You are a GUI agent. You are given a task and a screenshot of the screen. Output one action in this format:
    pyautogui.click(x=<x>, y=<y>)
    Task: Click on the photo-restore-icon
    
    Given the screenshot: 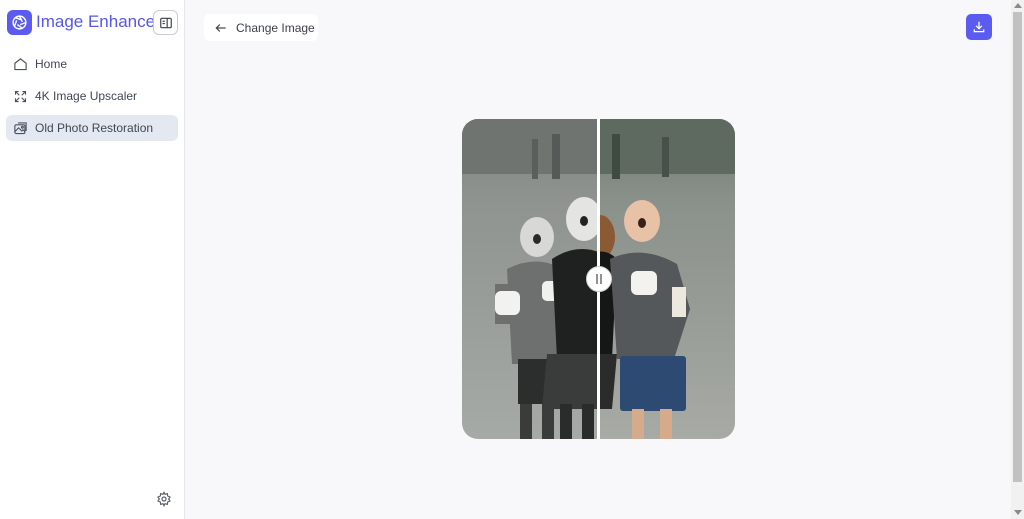 What is the action you would take?
    pyautogui.click(x=20, y=128)
    